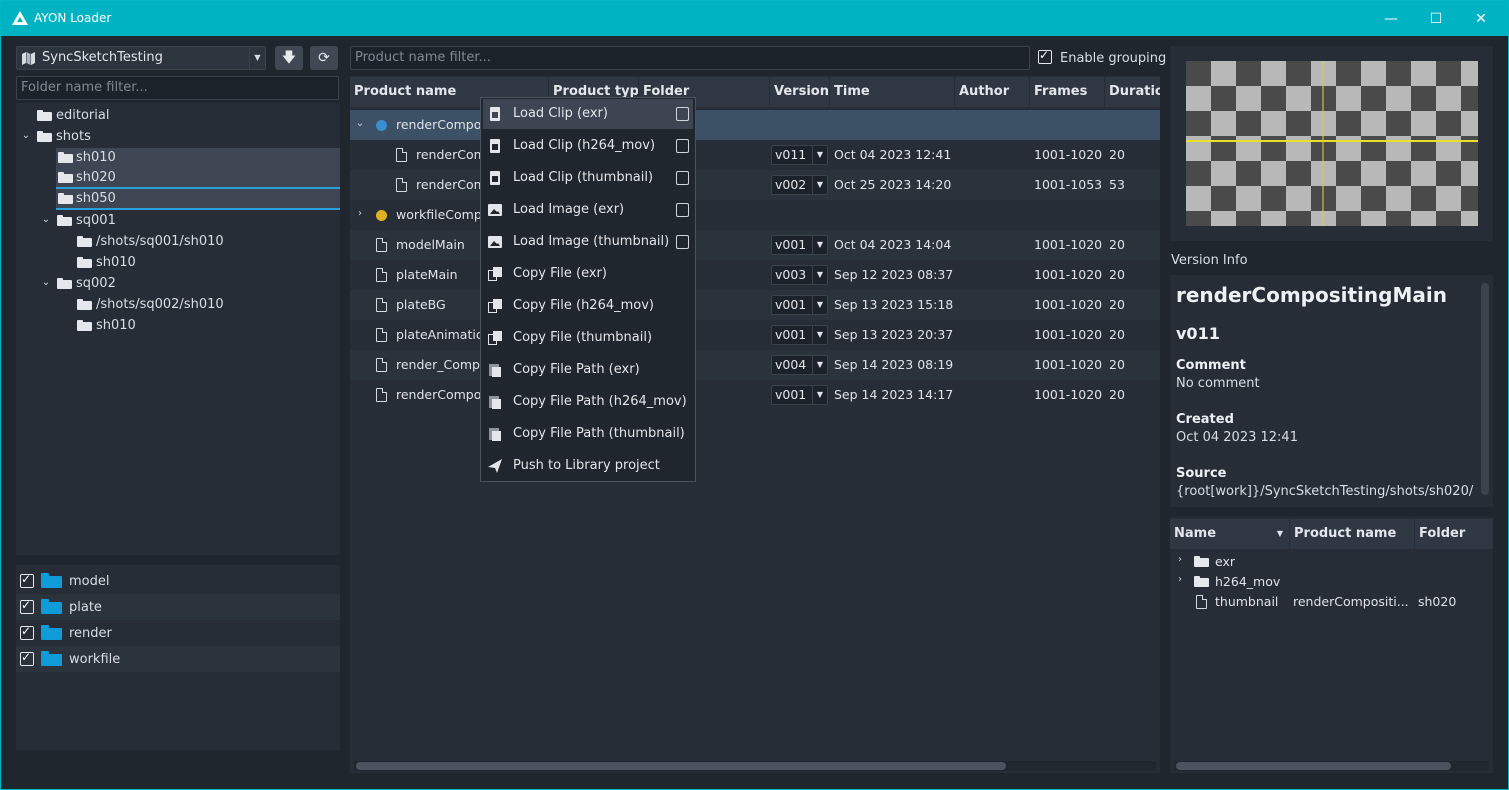  I want to click on menu-item-copy-file-h264: Copy File (h264_mov), so click(588, 306).